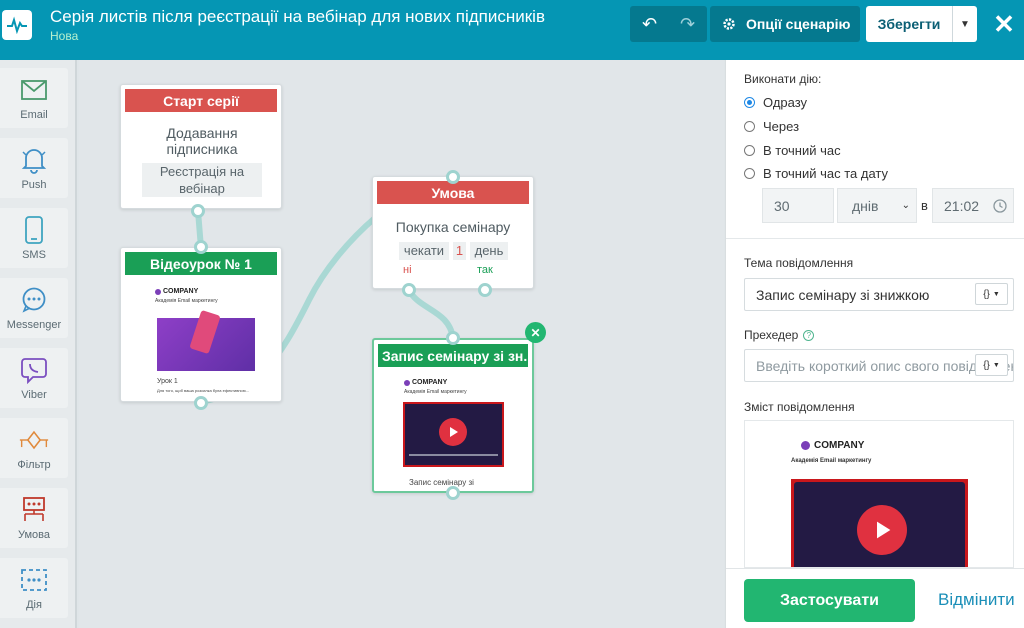 The image size is (1024, 628). I want to click on phone-icon, so click(34, 230).